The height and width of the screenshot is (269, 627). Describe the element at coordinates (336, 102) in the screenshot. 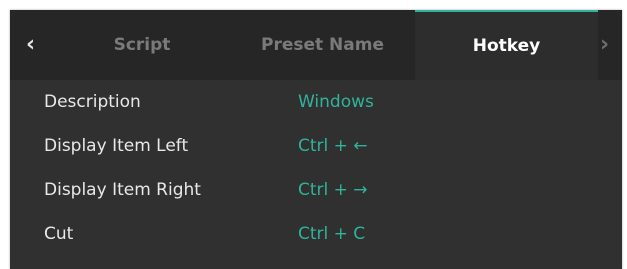

I see `windows-column-header: Windows` at that location.